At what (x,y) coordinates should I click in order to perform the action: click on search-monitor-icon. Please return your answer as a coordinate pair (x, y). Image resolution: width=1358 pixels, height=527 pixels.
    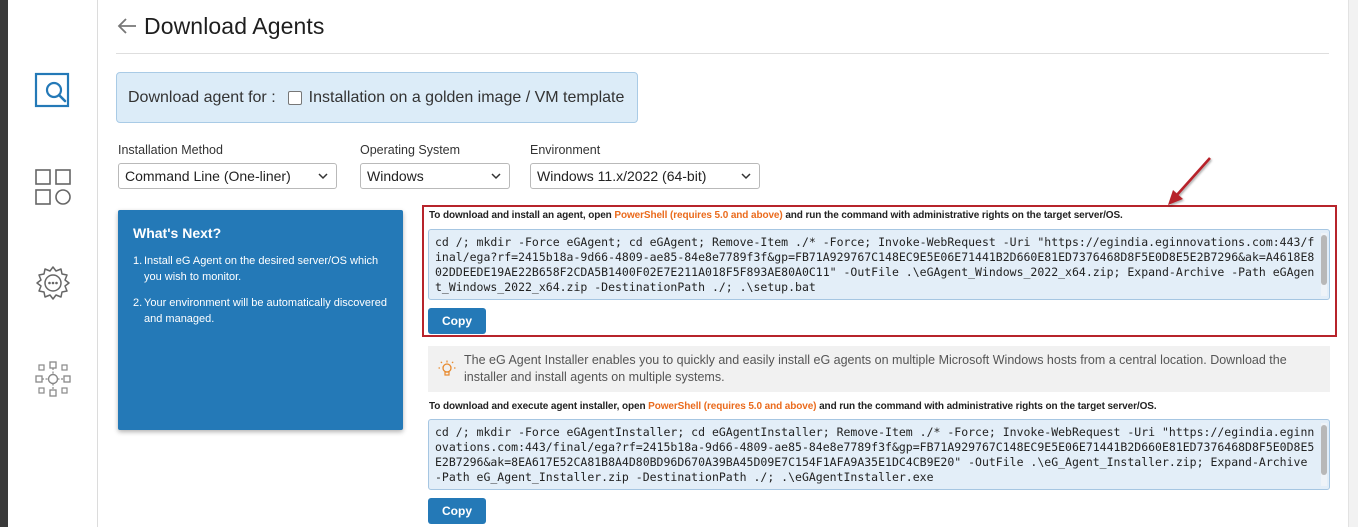
    Looking at the image, I should click on (53, 91).